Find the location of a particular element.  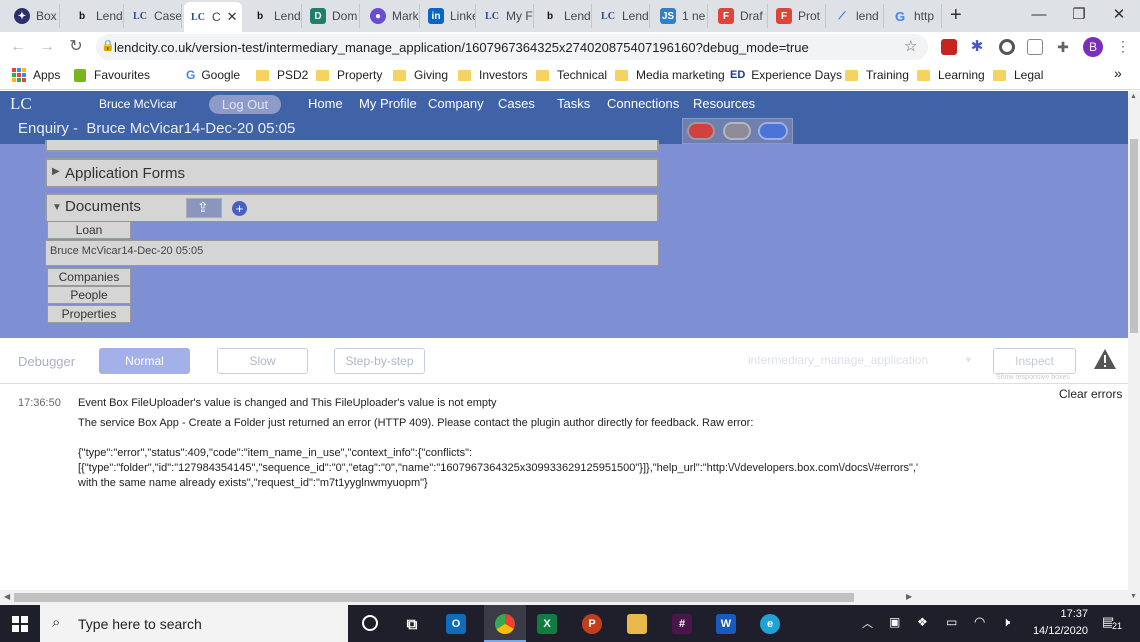

scroll-left-icon: ◀ is located at coordinates (7, 596).